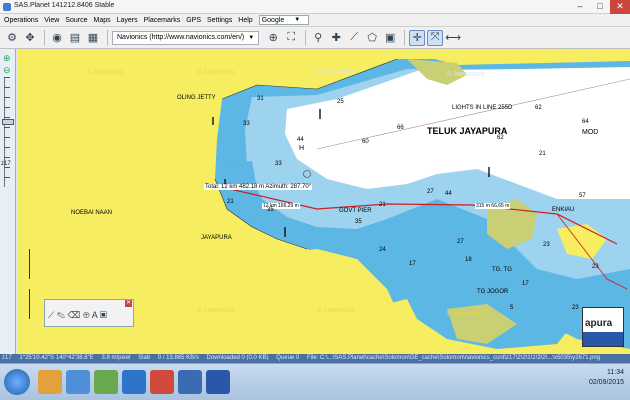 Image resolution: width=630 pixels, height=400 pixels. I want to click on depth-sounding: 64, so click(585, 122).